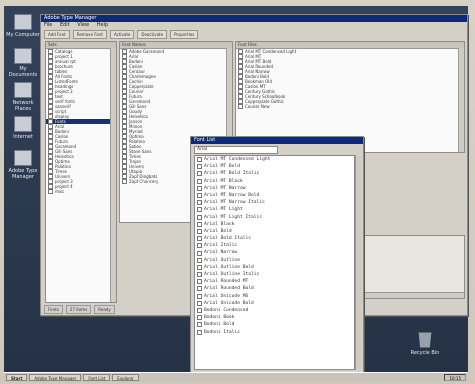 This screenshot has width=475, height=384. Describe the element at coordinates (113, 175) in the screenshot. I see `sets-scrollbar` at that location.